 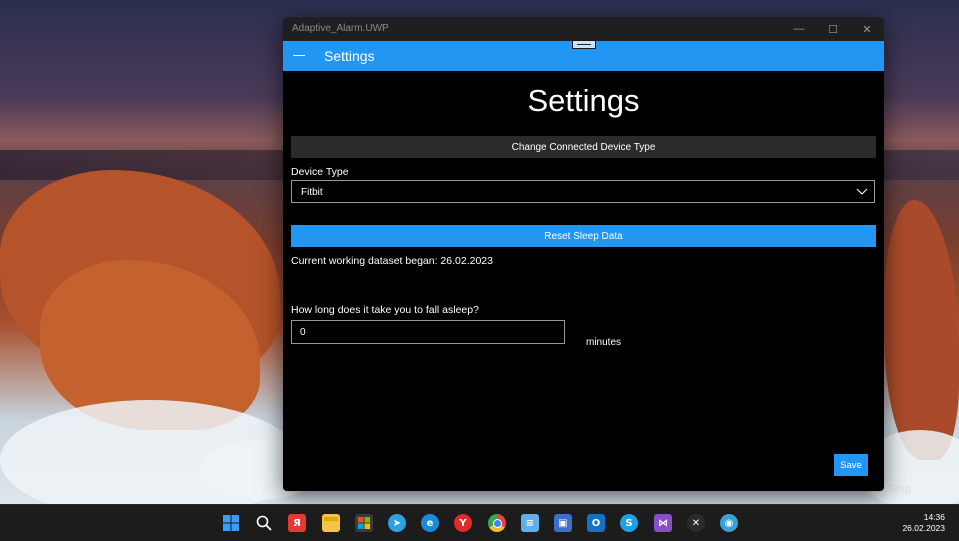 I want to click on maximize-button: ☐, so click(x=833, y=29).